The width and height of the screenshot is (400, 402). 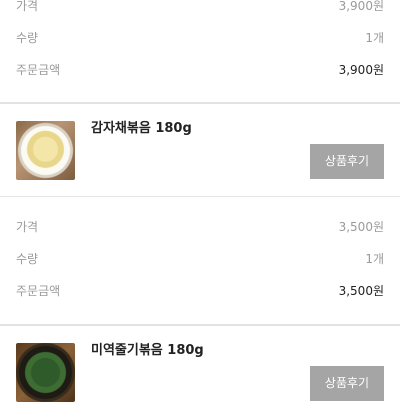 I want to click on order-total-row: 주문금액 3,500원, so click(x=200, y=291).